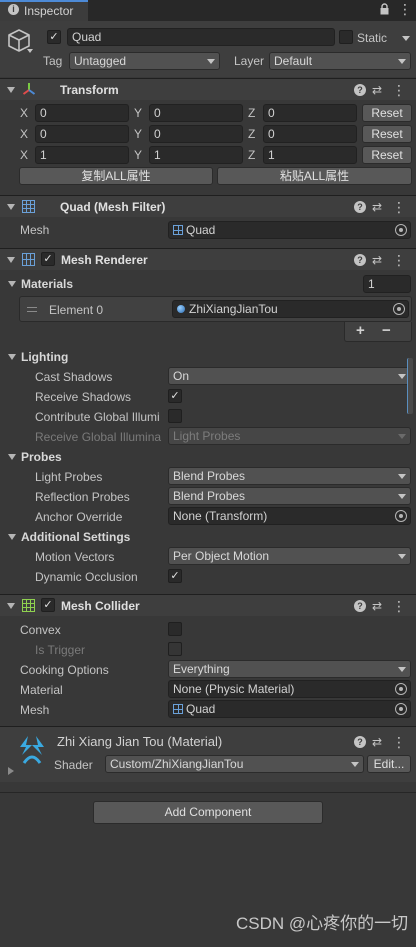 This screenshot has width=416, height=947. I want to click on copy-all-button: 复制ALL属性, so click(116, 176).